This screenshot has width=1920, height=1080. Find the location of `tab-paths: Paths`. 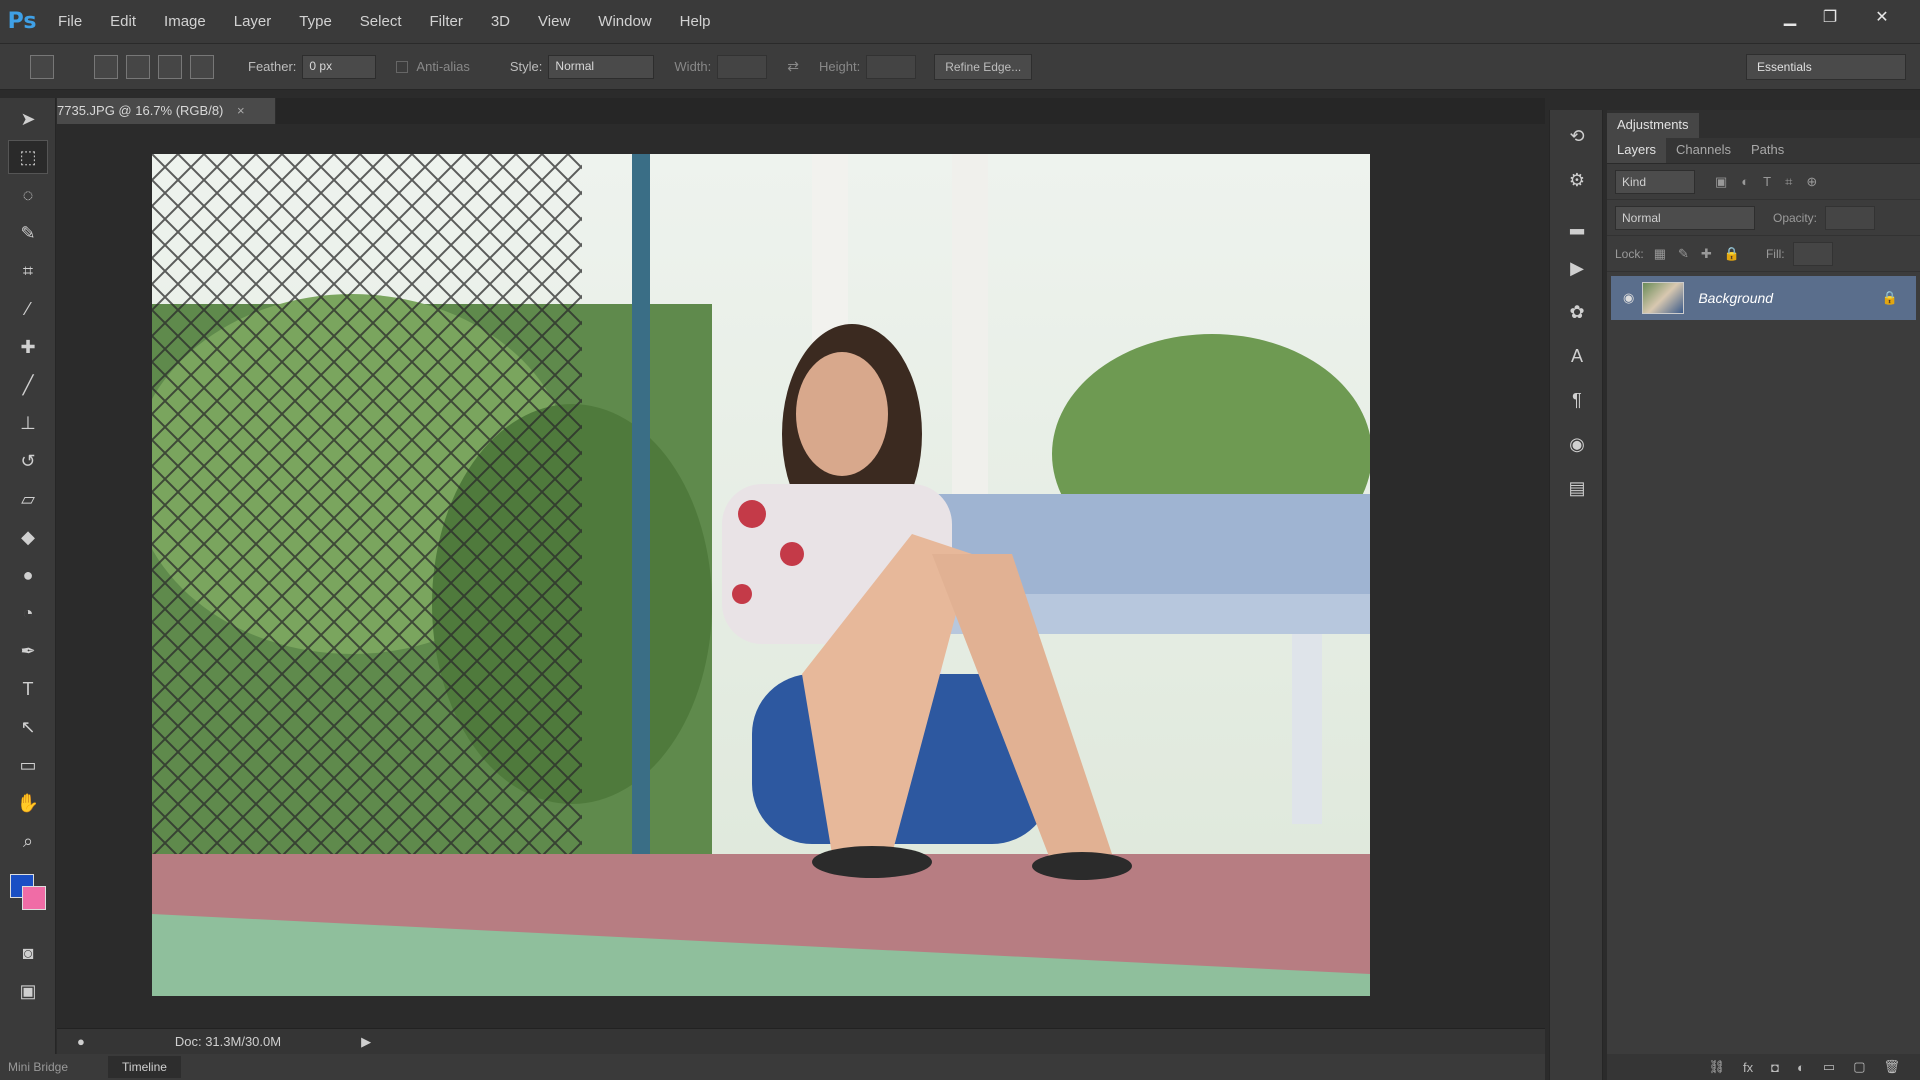

tab-paths: Paths is located at coordinates (1767, 150).